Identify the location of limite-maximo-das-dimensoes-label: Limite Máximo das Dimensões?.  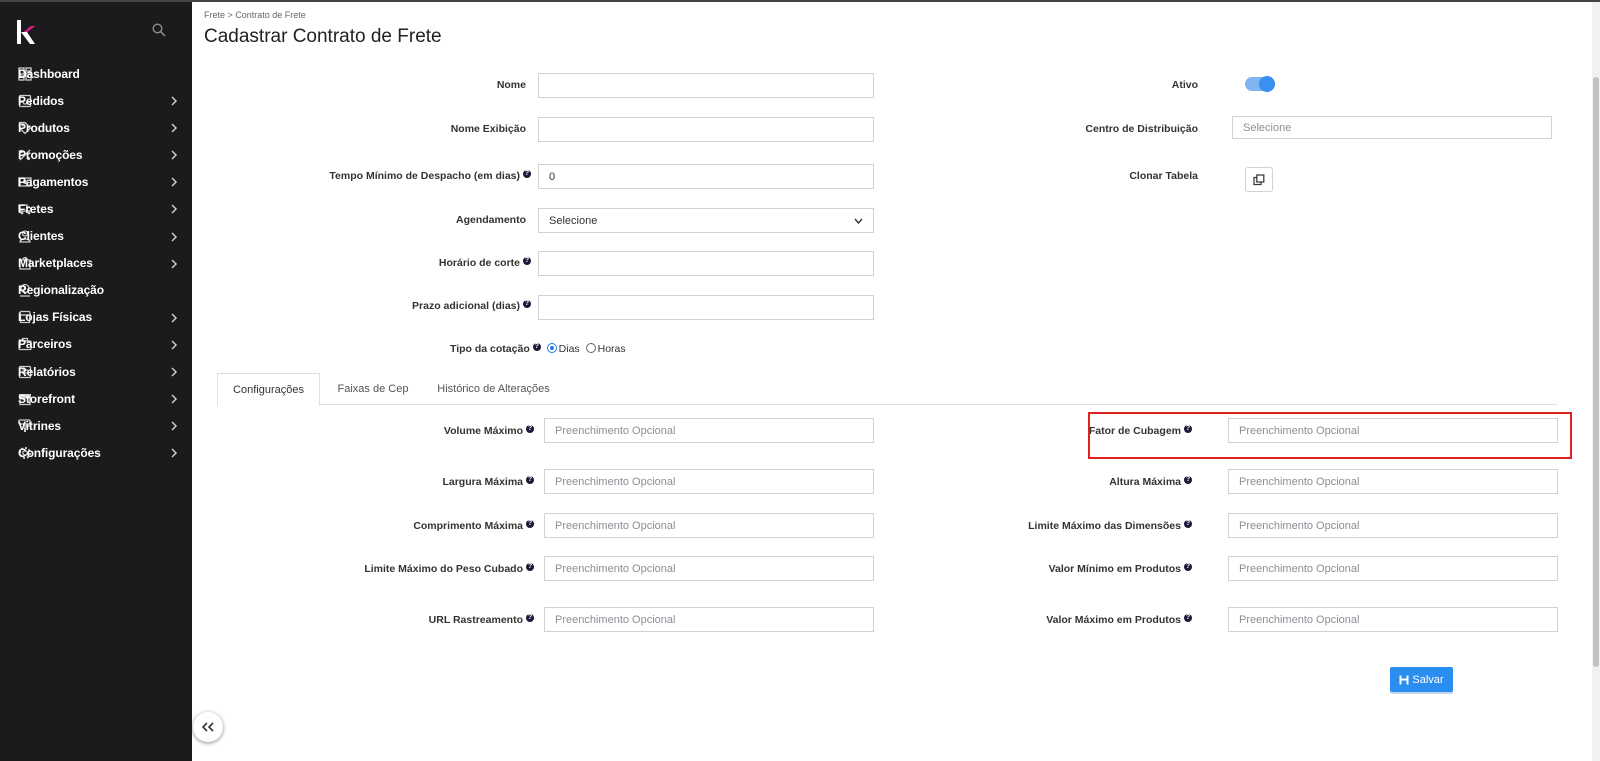
(1110, 526).